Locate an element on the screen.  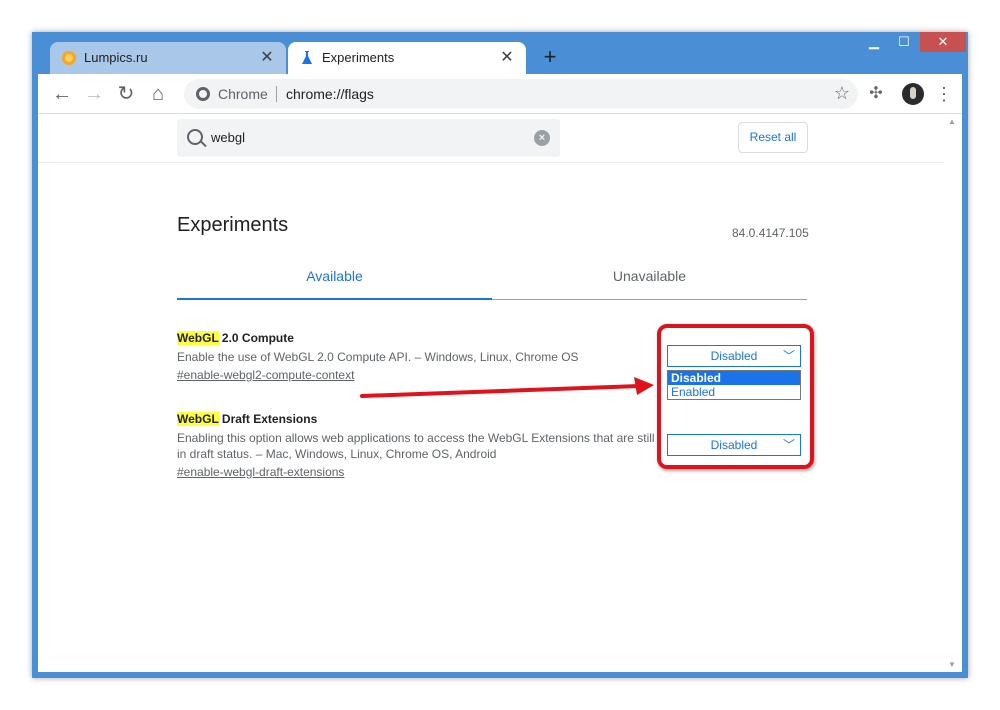
chrome-icon is located at coordinates (203, 94).